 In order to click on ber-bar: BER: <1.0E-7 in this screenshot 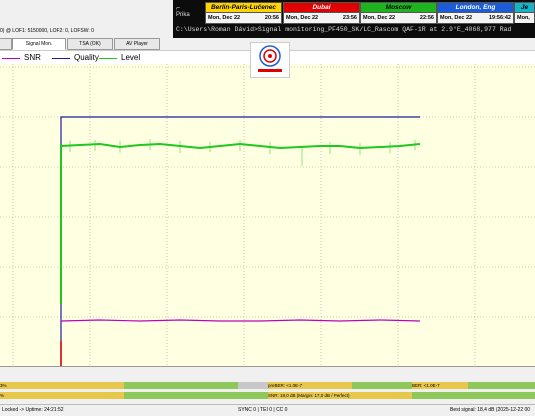, I will do `click(440, 385)`.